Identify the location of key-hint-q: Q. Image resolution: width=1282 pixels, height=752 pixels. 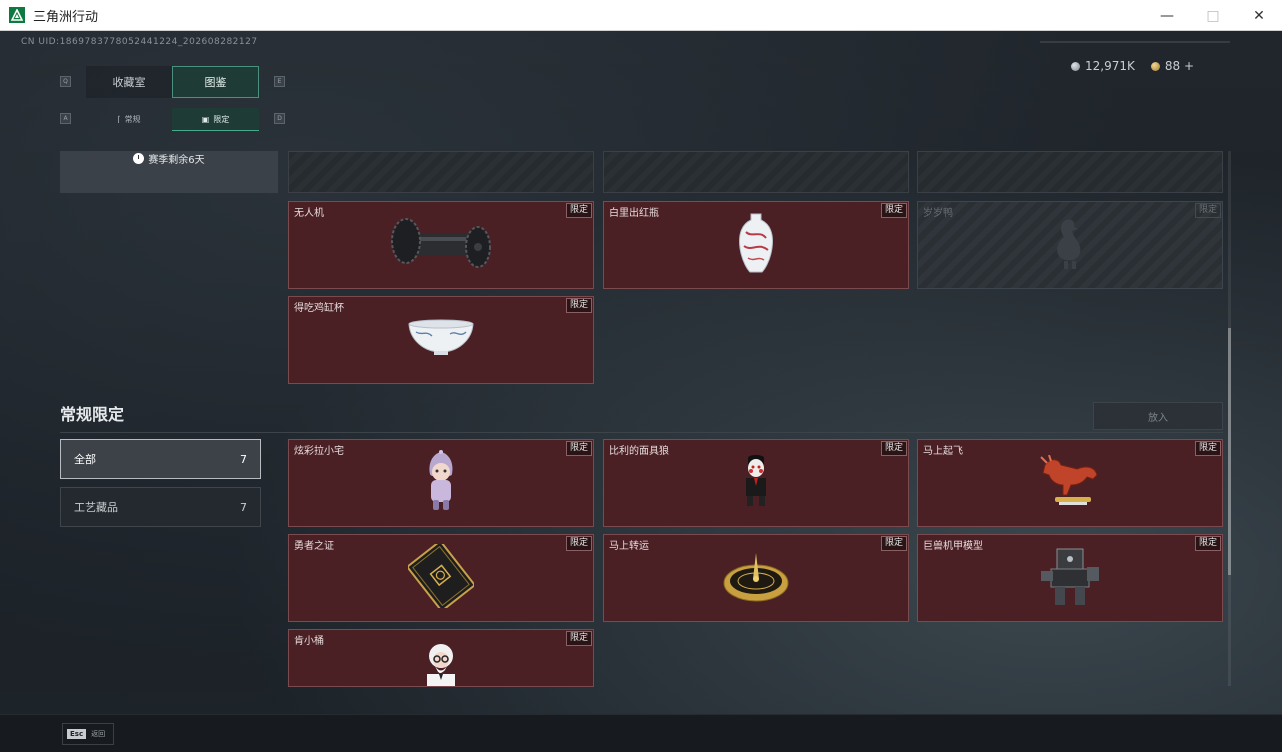
(65, 81).